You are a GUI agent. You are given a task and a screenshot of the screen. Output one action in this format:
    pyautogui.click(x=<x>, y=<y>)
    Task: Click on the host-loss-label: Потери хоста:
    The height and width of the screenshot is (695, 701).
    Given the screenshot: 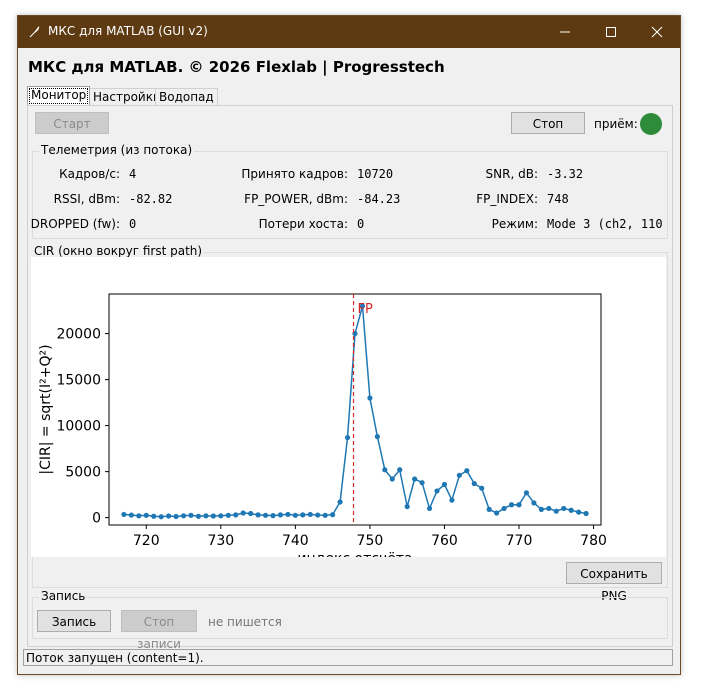 What is the action you would take?
    pyautogui.click(x=303, y=224)
    